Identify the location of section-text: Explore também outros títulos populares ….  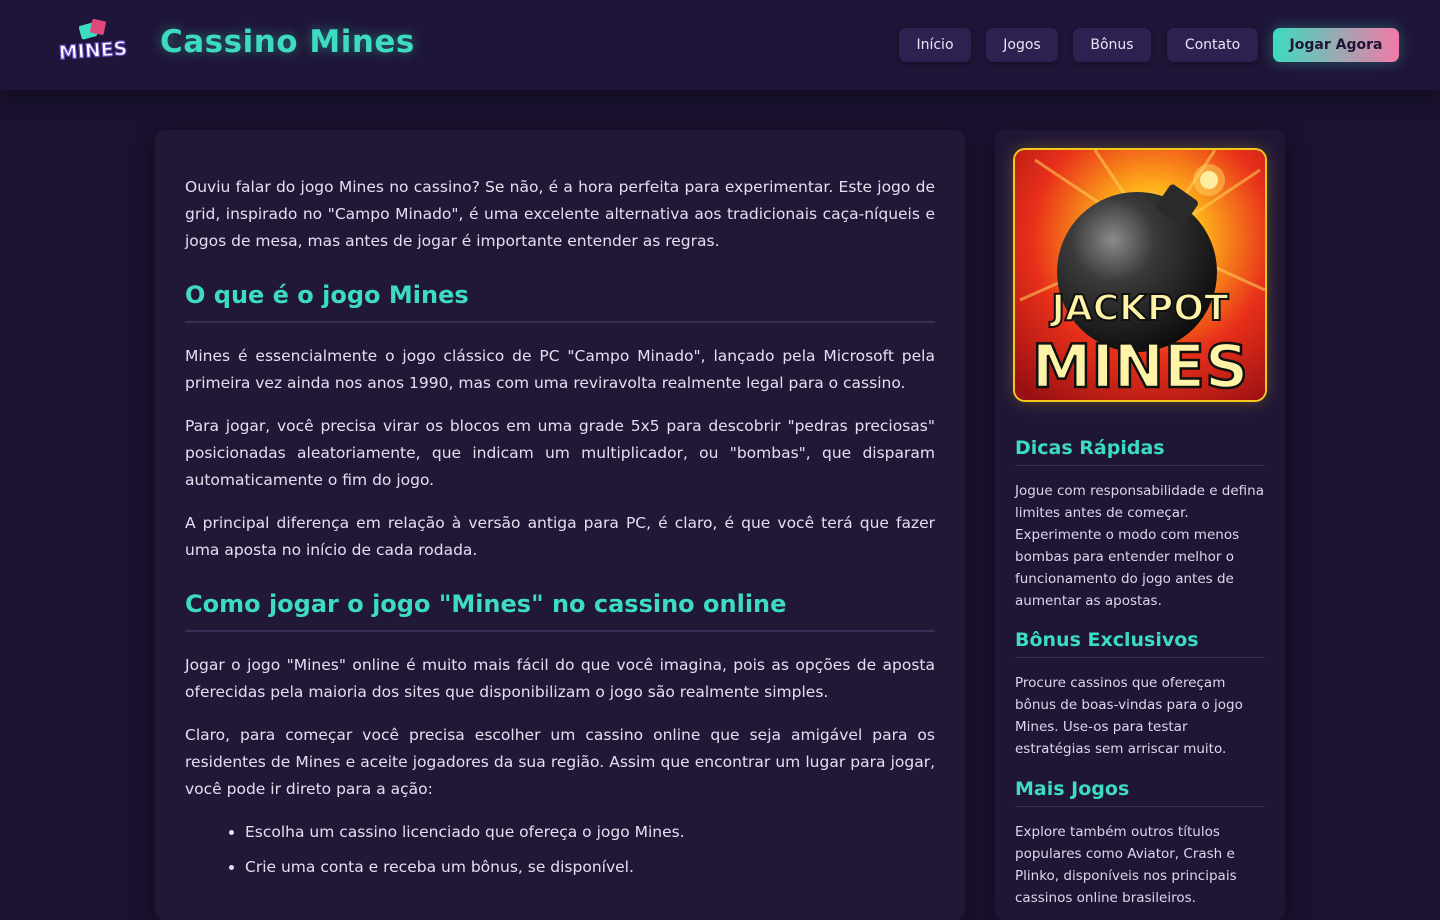
(1126, 865).